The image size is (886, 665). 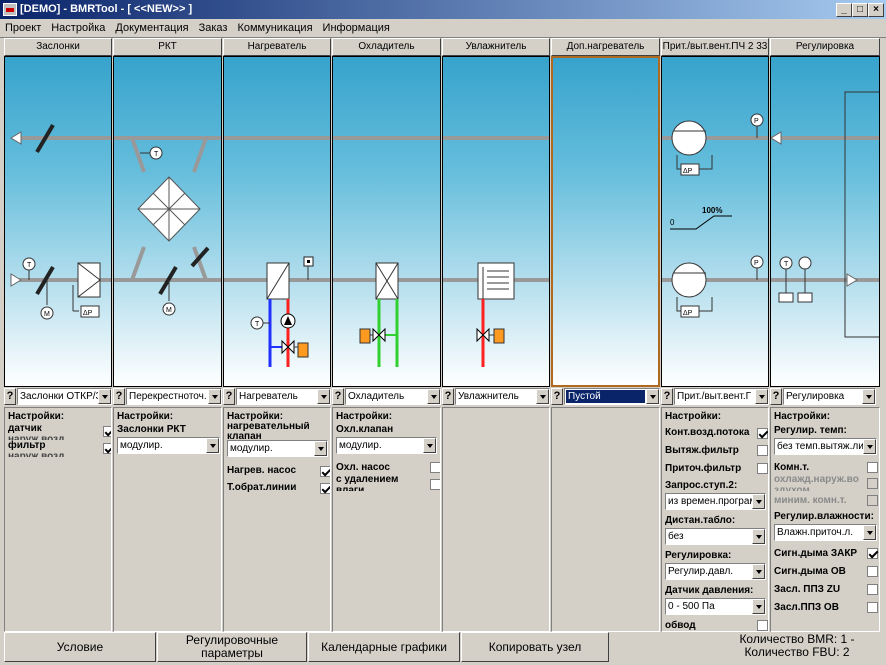 I want to click on fire-damper-ov-checkbox, so click(x=872, y=607).